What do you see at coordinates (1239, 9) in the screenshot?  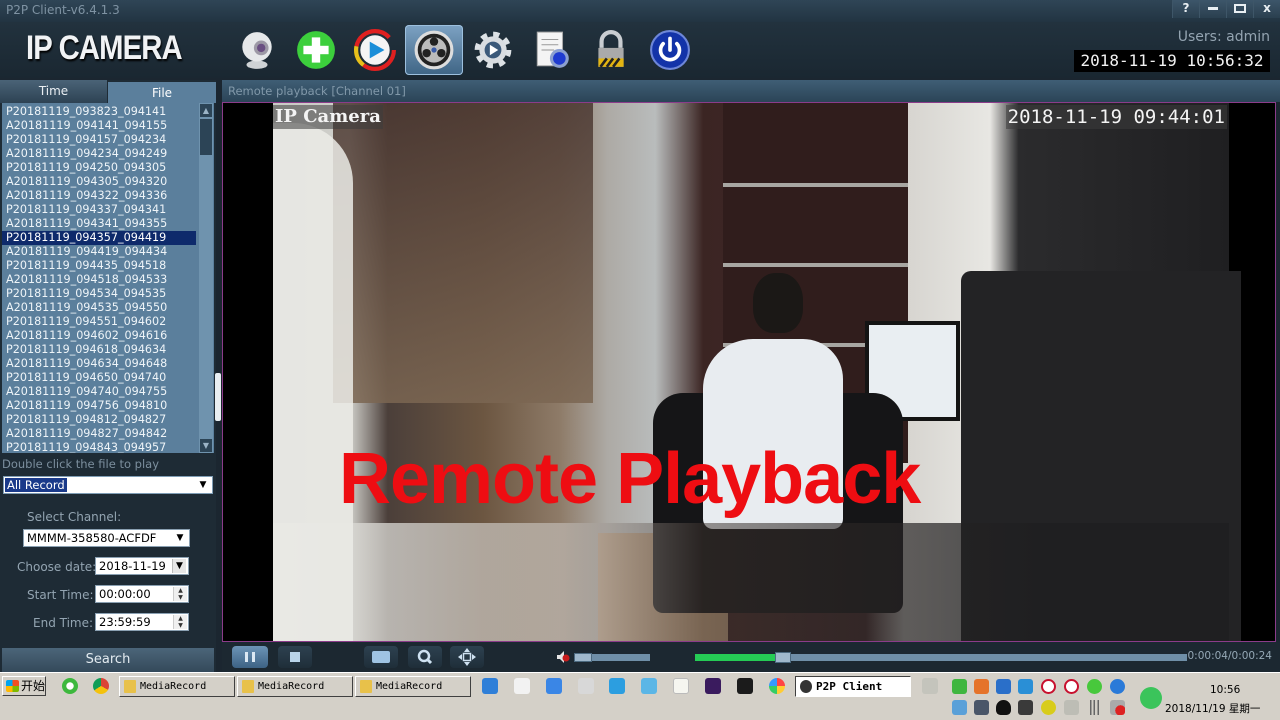 I see `maximize-button` at bounding box center [1239, 9].